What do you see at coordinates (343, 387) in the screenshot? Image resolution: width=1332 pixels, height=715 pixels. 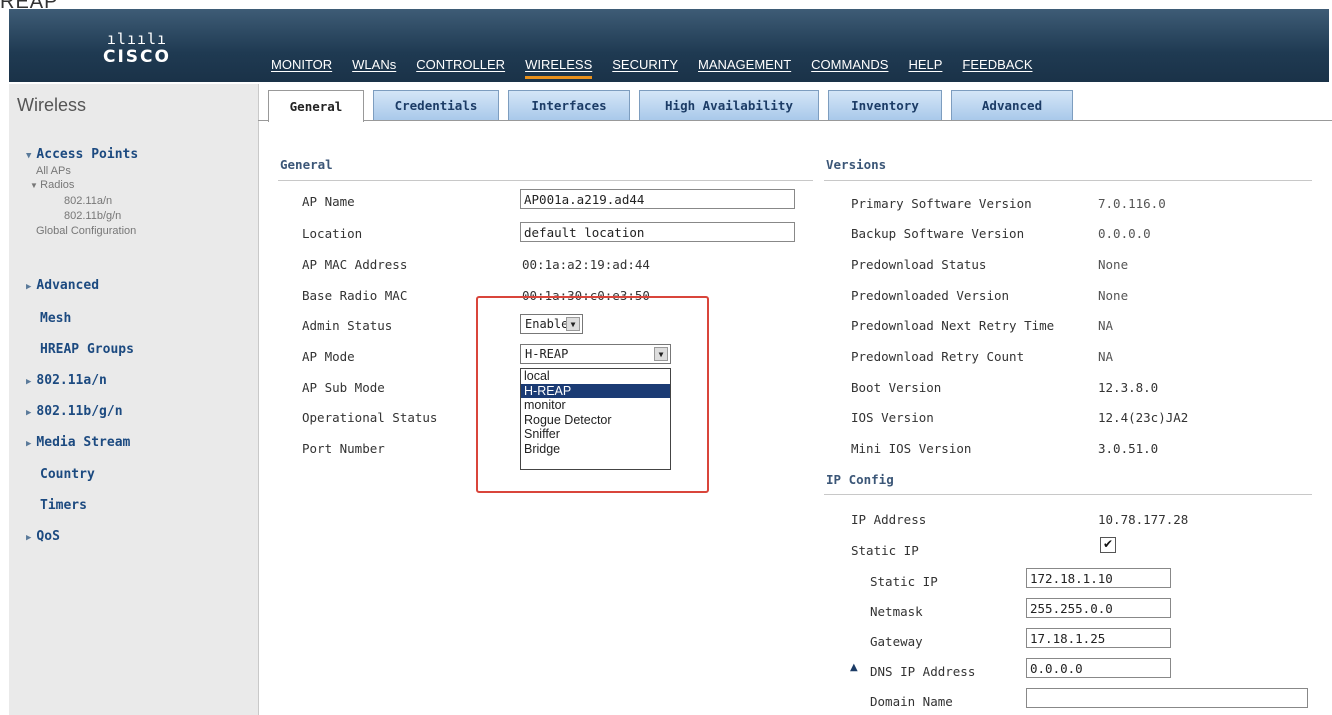 I see `ap-sub-mode-label: AP Sub Mode` at bounding box center [343, 387].